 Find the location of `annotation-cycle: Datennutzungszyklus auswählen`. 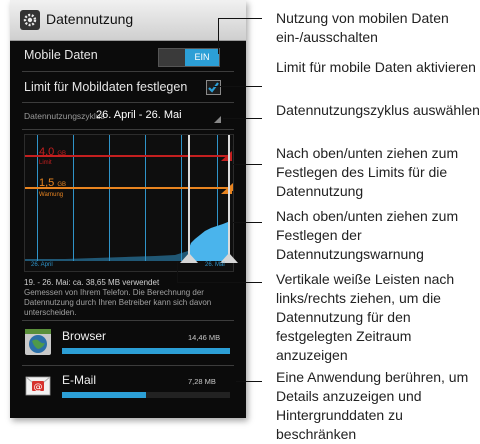

annotation-cycle: Datennutzungszyklus auswählen is located at coordinates (378, 110).